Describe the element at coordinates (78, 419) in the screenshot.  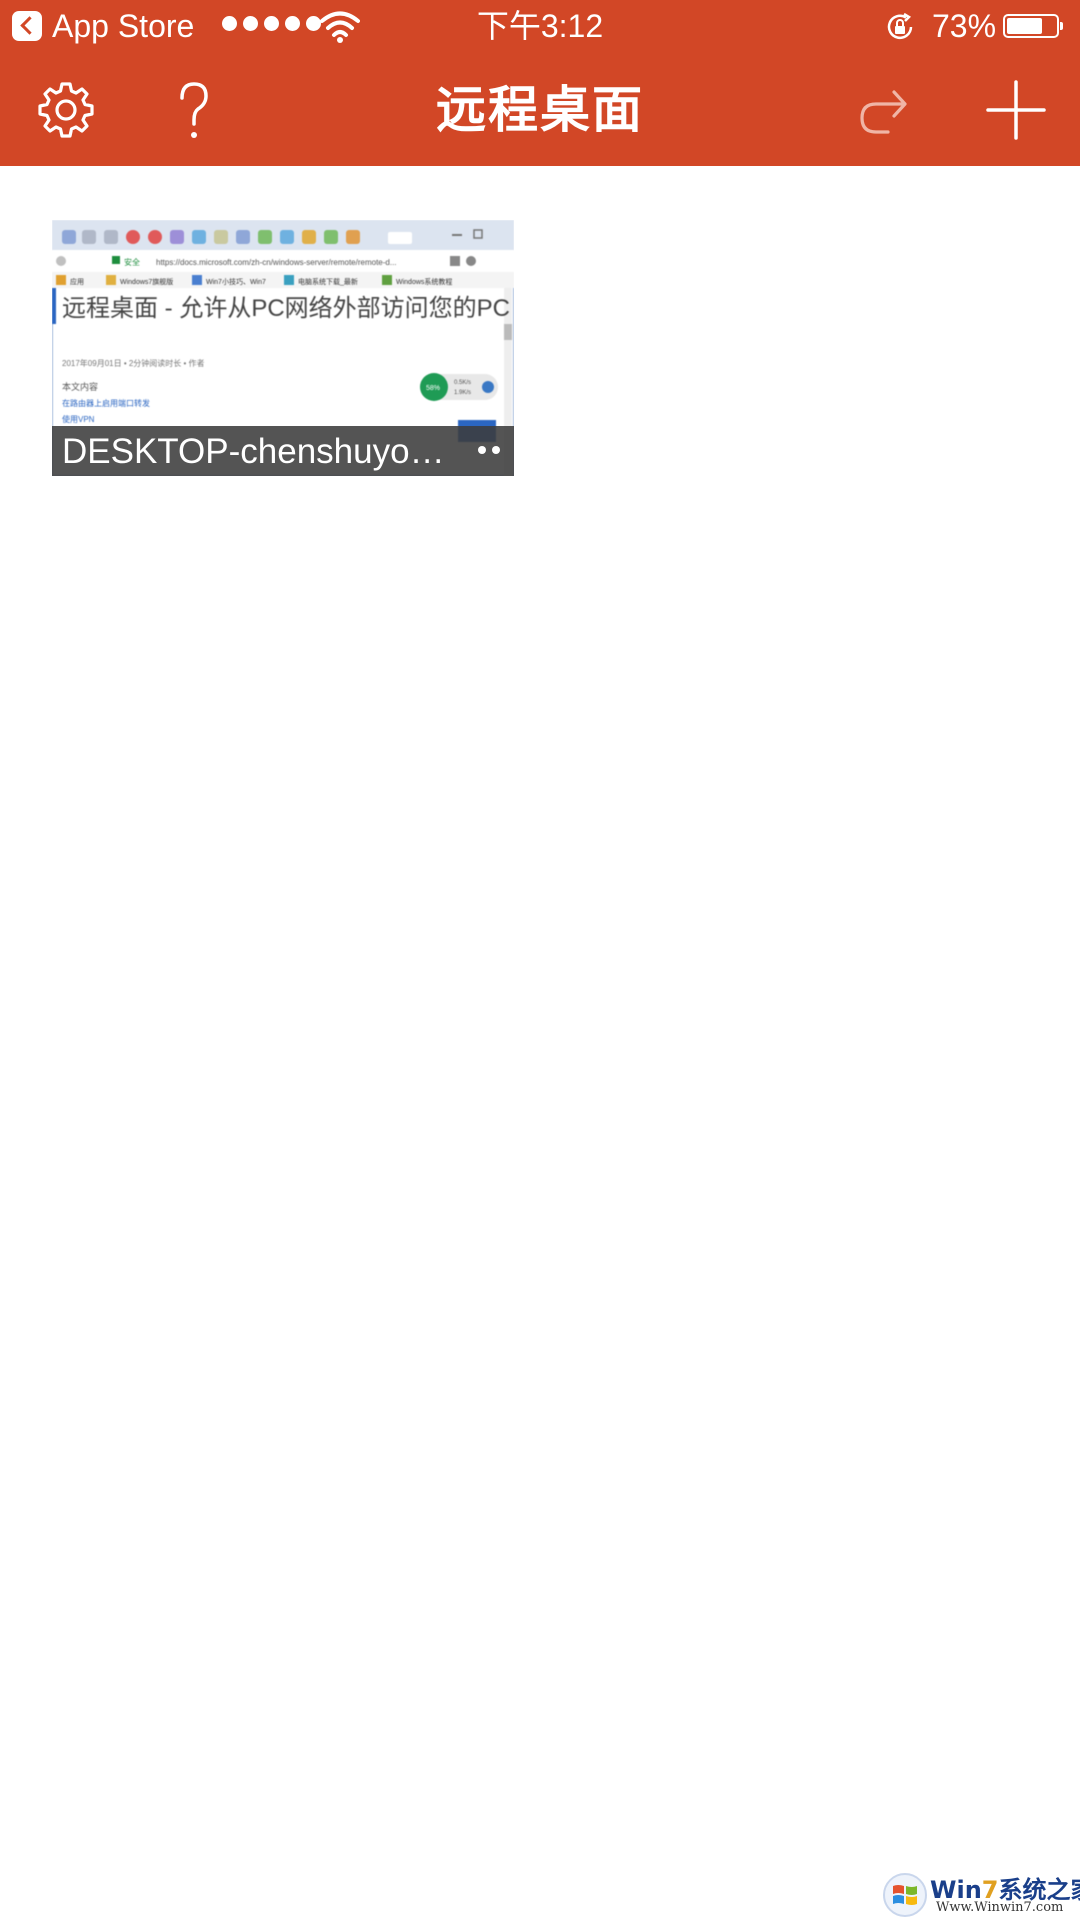
I see `thumb-link-1: 使用VPN` at that location.